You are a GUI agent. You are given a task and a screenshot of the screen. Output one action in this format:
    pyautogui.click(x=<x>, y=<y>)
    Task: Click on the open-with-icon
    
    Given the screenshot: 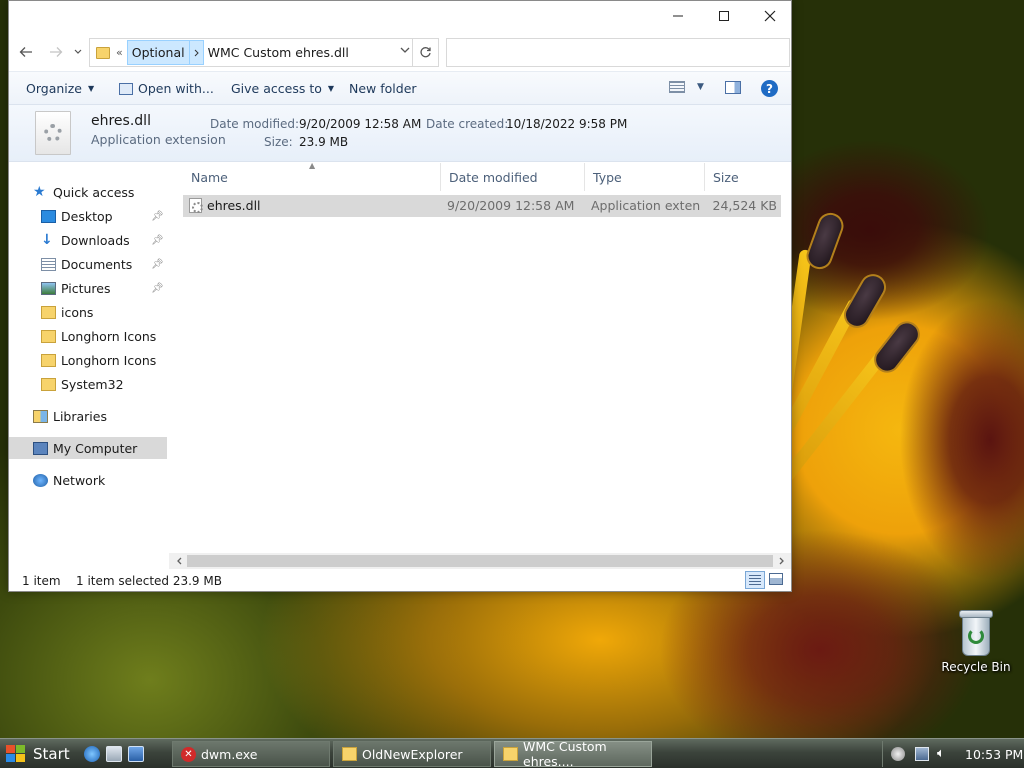 What is the action you would take?
    pyautogui.click(x=126, y=88)
    